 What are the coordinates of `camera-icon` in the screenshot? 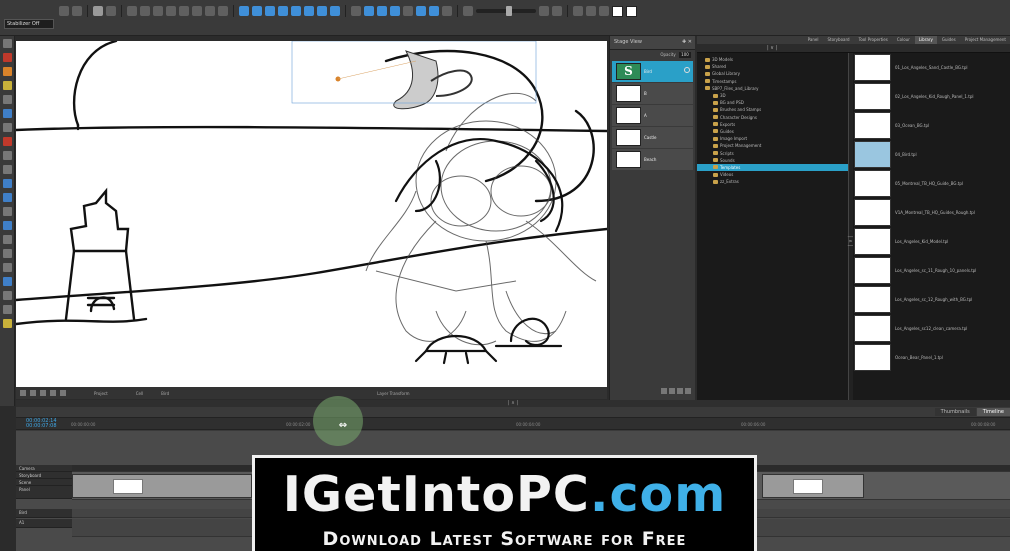 It's located at (335, 11).